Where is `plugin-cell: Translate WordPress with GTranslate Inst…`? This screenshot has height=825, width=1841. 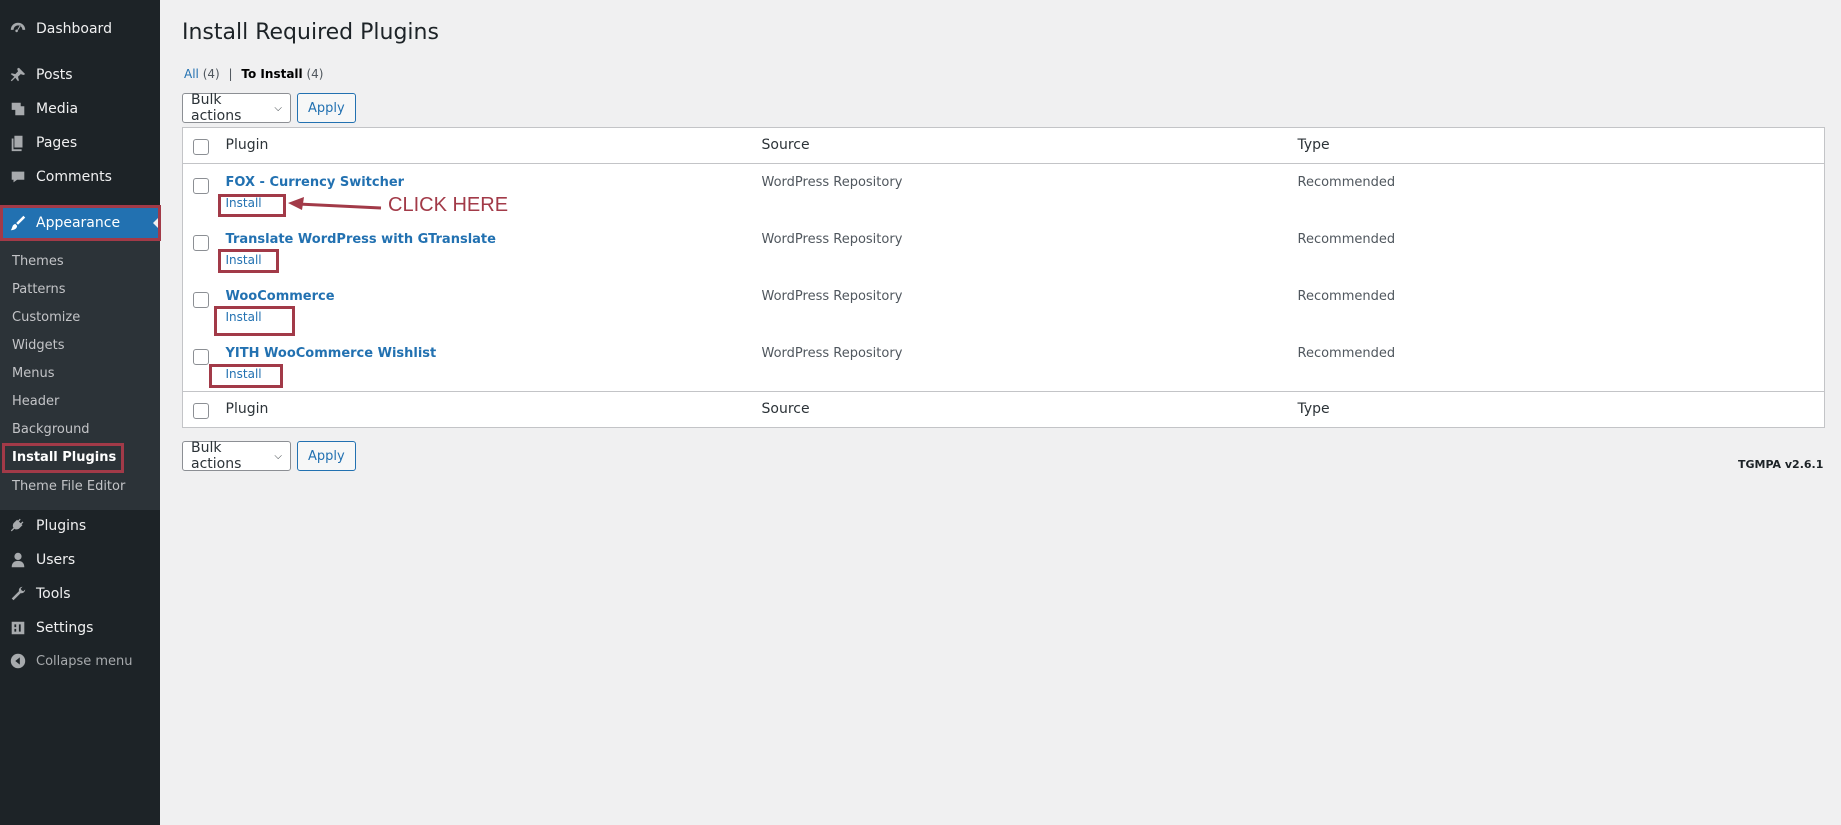 plugin-cell: Translate WordPress with GTranslate Inst… is located at coordinates (493, 249).